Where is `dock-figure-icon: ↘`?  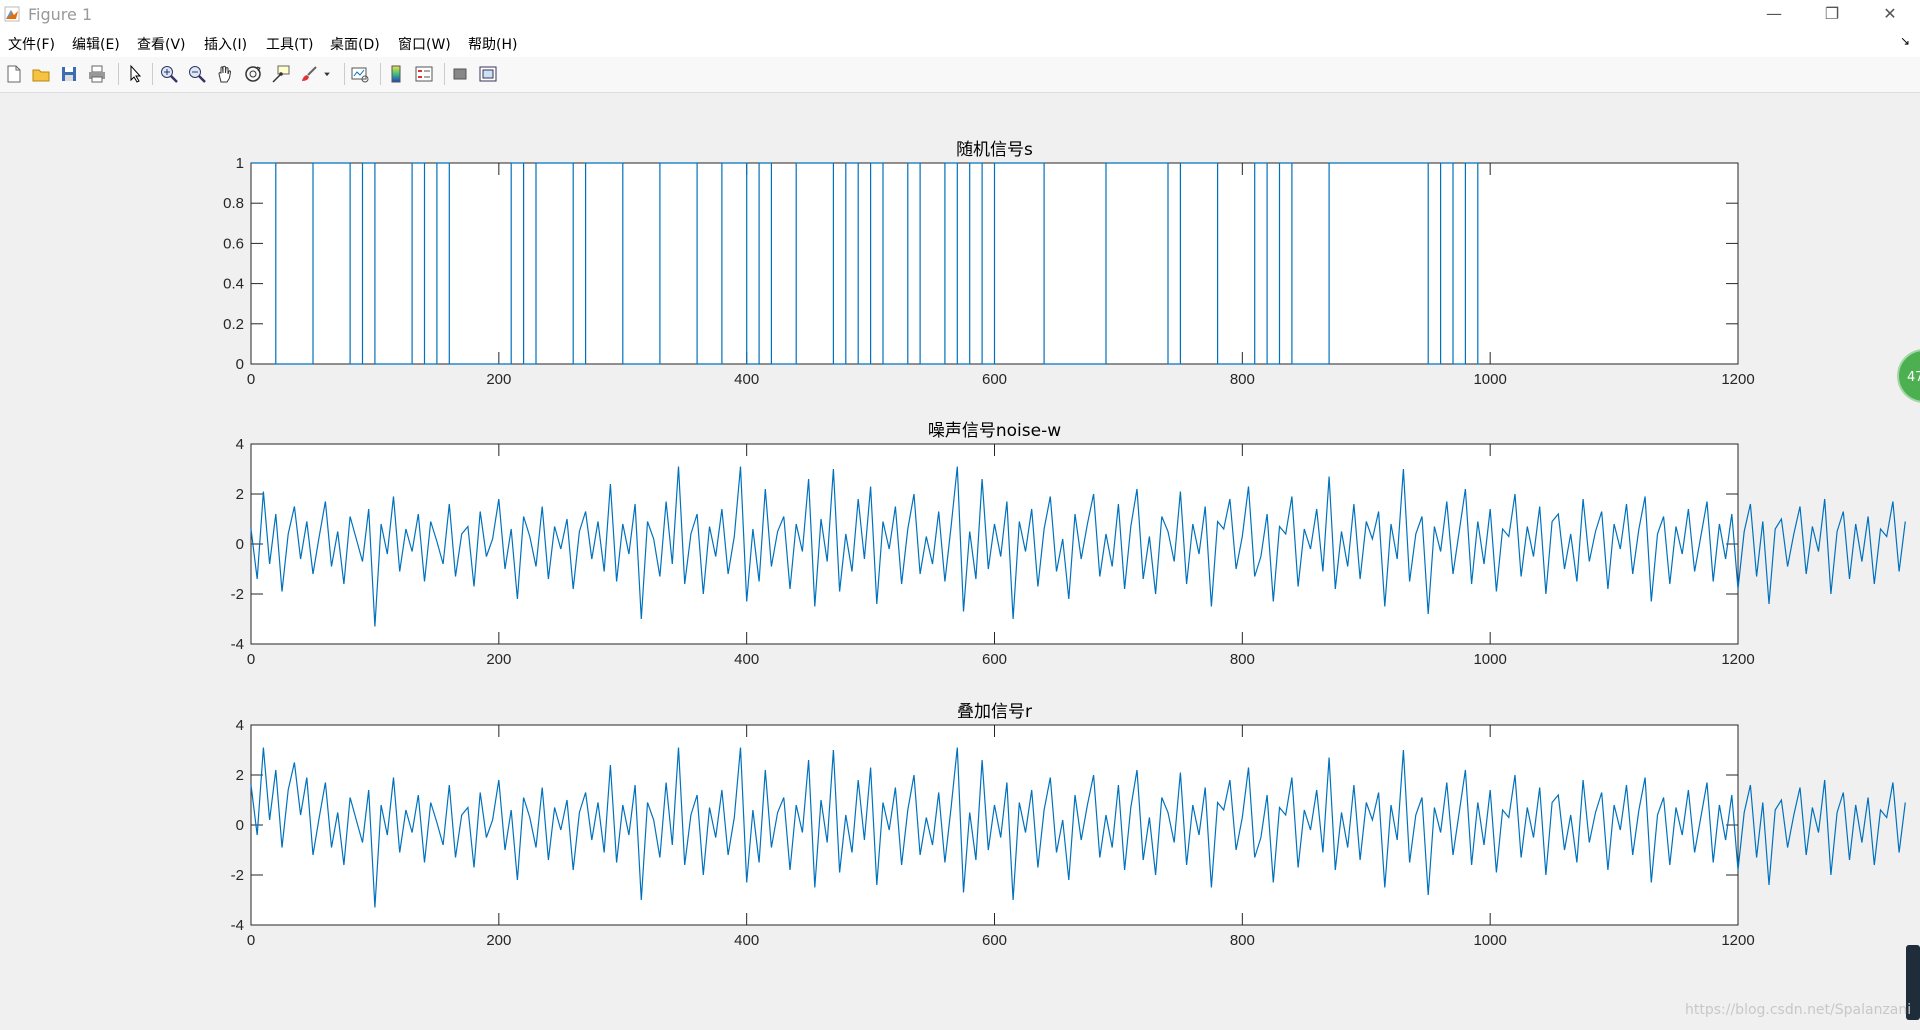
dock-figure-icon: ↘ is located at coordinates (1905, 41).